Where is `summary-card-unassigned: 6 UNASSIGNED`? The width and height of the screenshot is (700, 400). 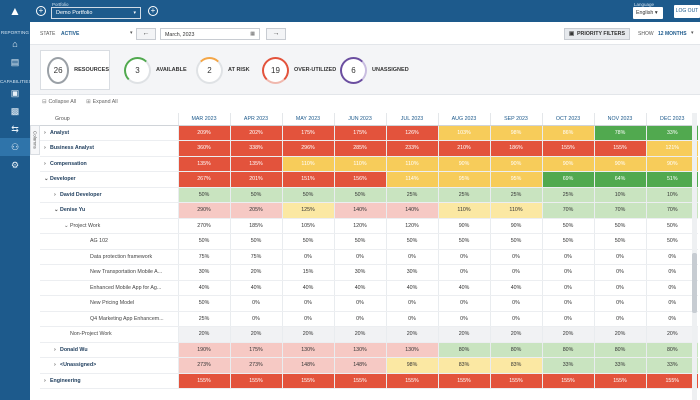
summary-card-unassigned: 6 UNASSIGNED is located at coordinates (374, 70).